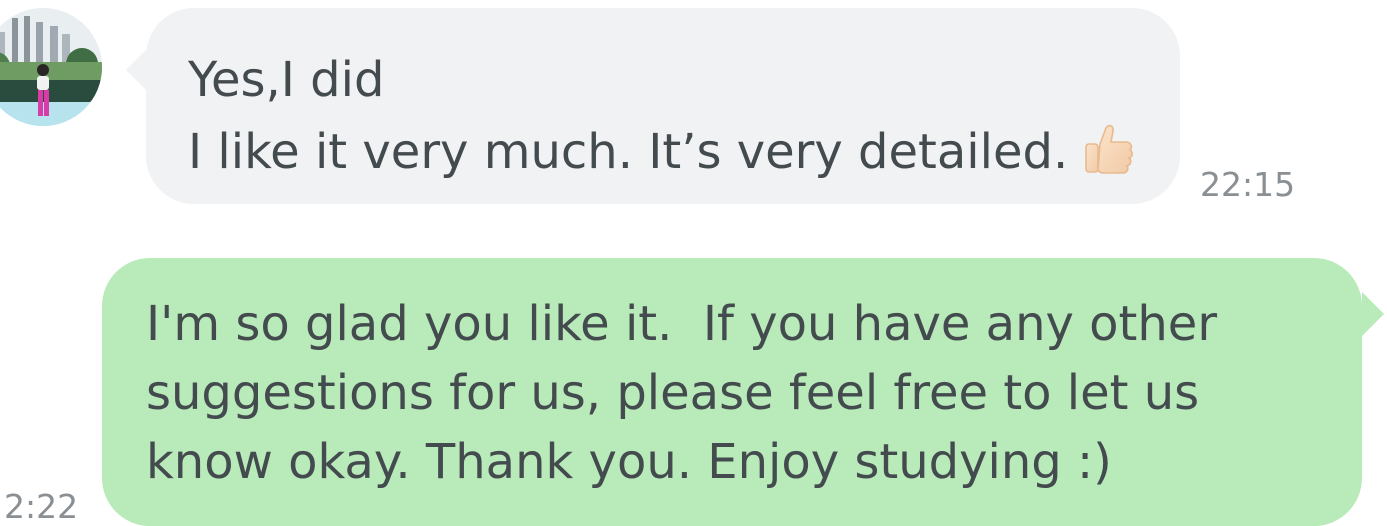  What do you see at coordinates (41, 506) in the screenshot?
I see `outgoing-message-time: 2:22` at bounding box center [41, 506].